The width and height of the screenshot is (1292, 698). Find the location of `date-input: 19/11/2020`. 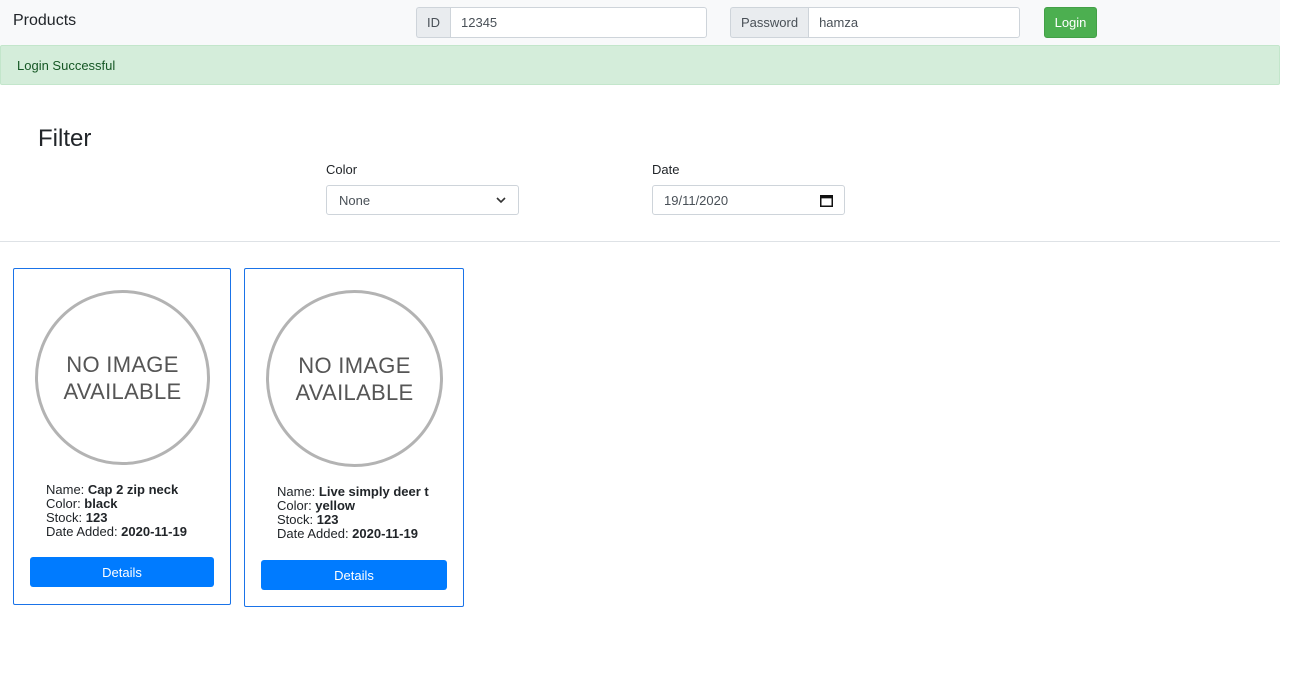

date-input: 19/11/2020 is located at coordinates (748, 200).